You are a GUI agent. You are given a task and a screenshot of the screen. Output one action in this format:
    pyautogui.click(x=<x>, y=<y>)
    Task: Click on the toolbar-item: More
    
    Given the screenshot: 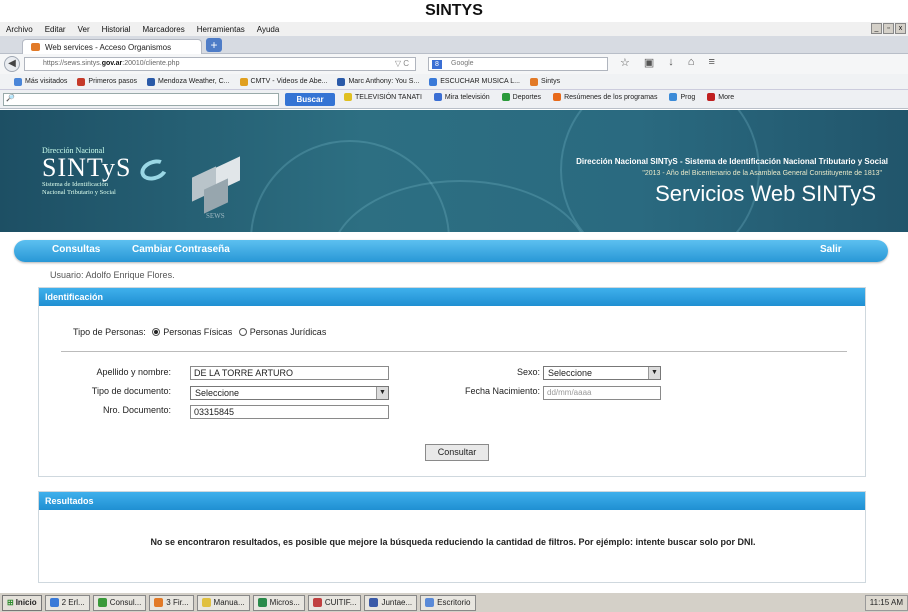 What is the action you would take?
    pyautogui.click(x=720, y=97)
    